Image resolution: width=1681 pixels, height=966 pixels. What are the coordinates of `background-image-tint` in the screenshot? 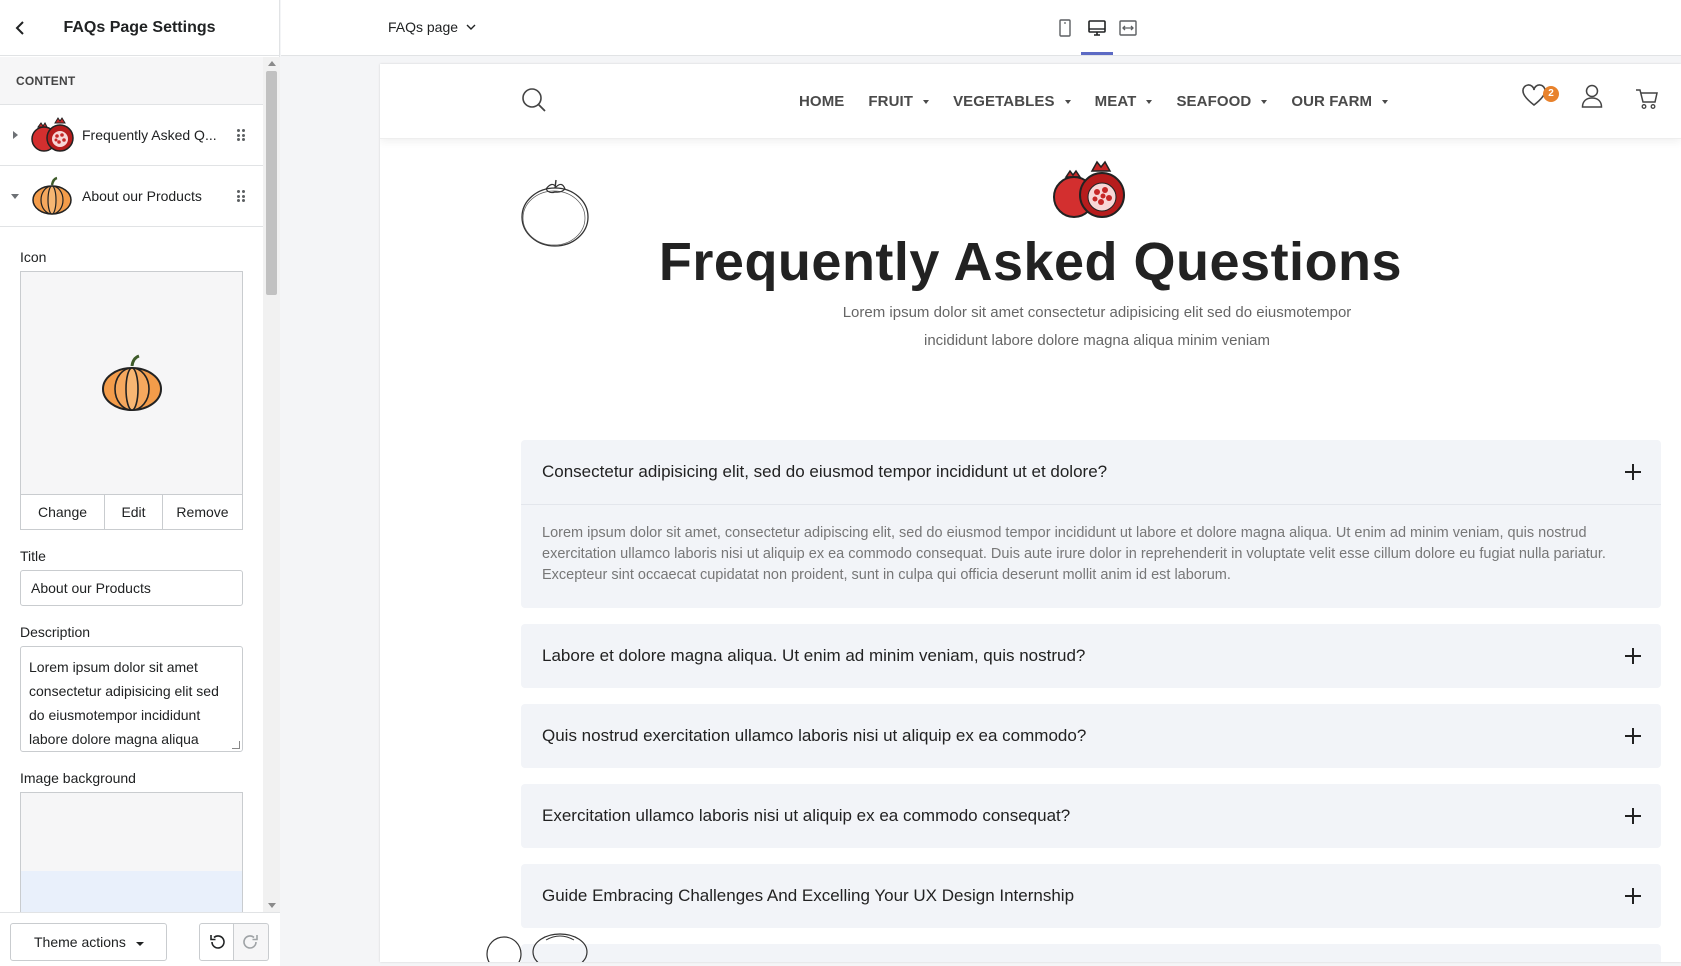 It's located at (131, 891).